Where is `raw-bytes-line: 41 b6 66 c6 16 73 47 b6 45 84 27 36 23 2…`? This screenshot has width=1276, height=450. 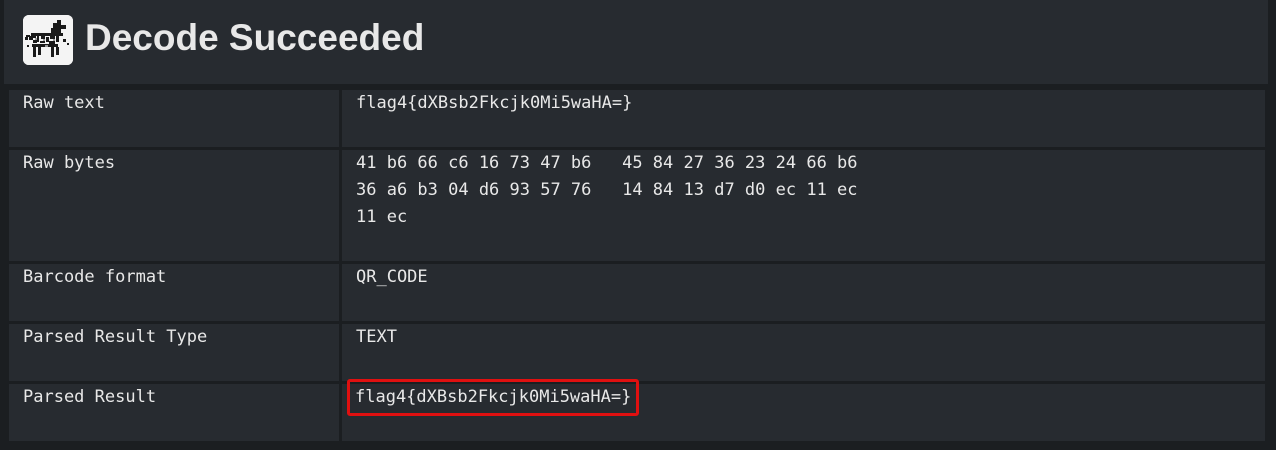 raw-bytes-line: 41 b6 66 c6 16 73 47 b6 45 84 27 36 23 2… is located at coordinates (607, 163).